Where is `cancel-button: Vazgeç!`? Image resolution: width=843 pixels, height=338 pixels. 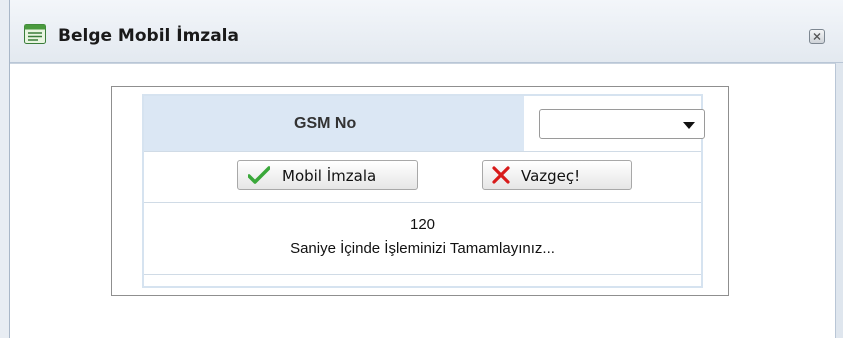
cancel-button: Vazgeç! is located at coordinates (557, 175).